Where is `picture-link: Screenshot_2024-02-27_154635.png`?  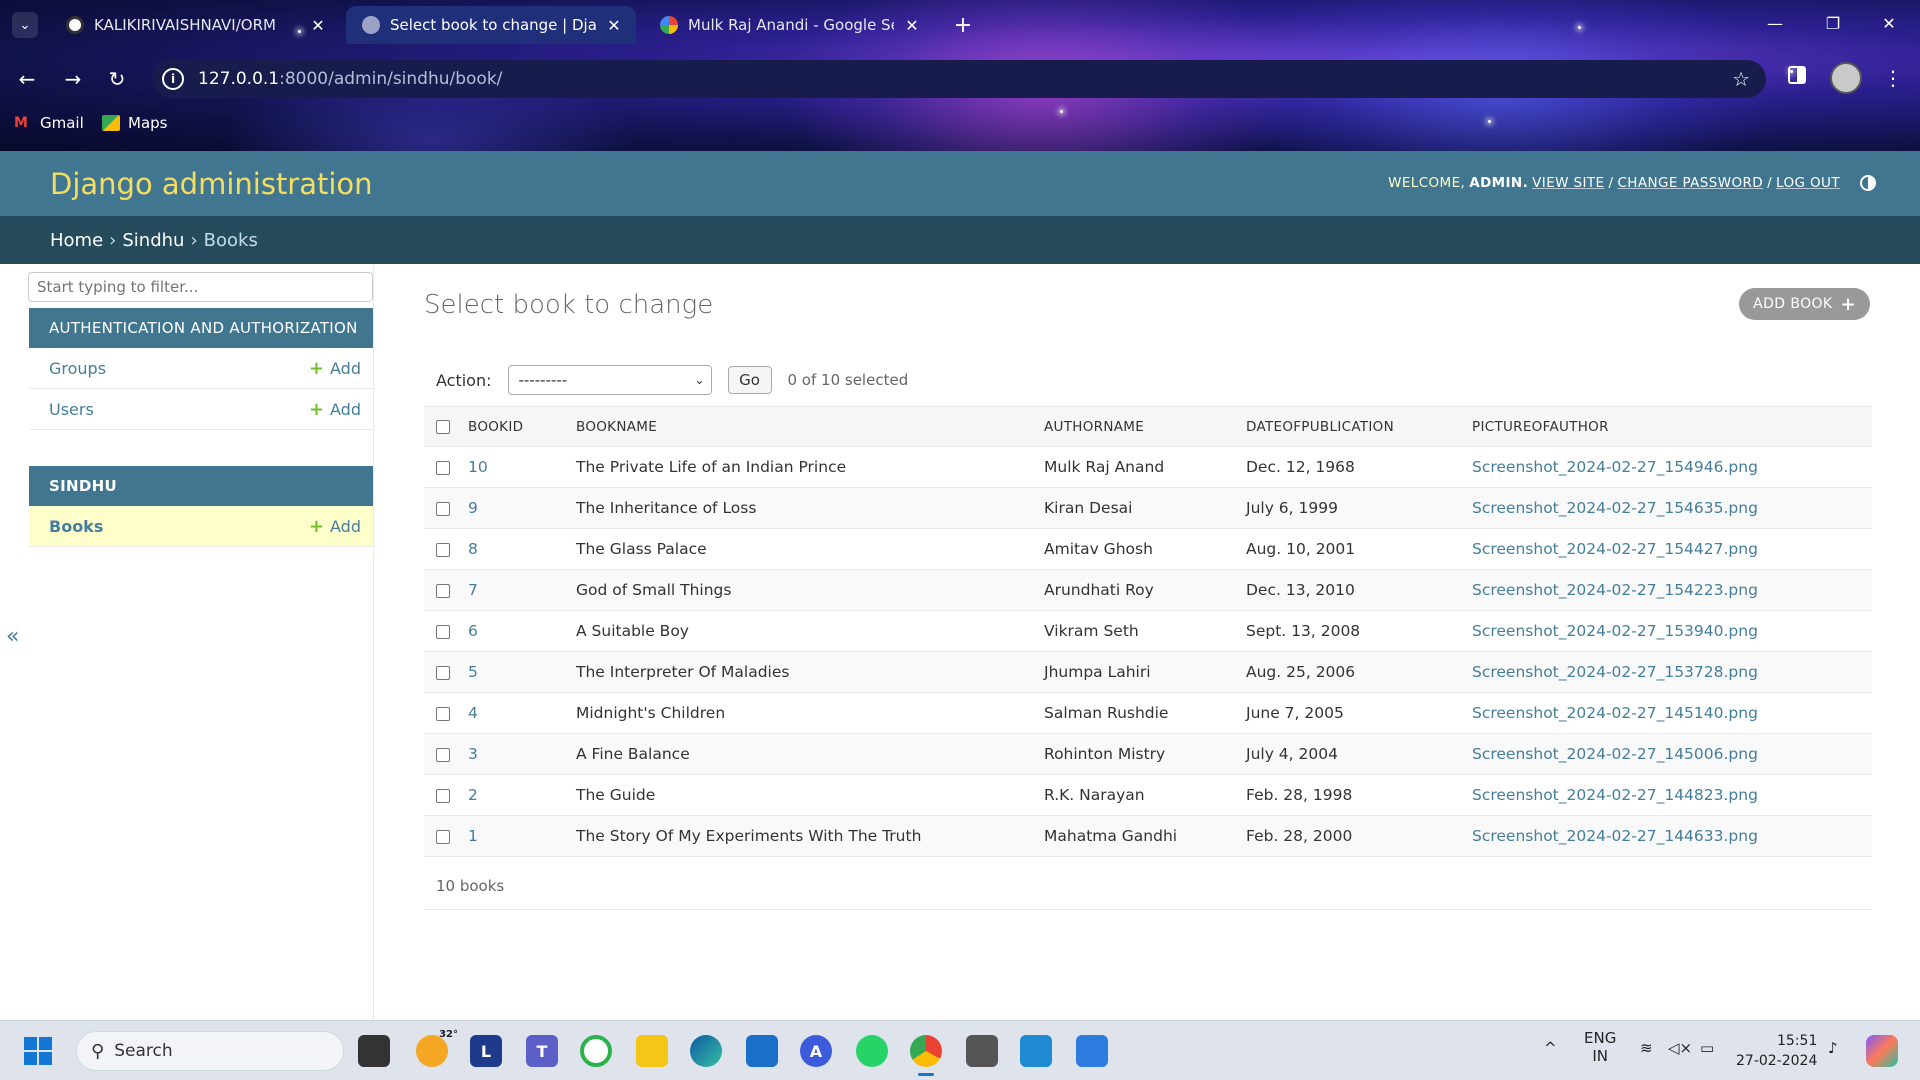 picture-link: Screenshot_2024-02-27_154635.png is located at coordinates (1615, 508).